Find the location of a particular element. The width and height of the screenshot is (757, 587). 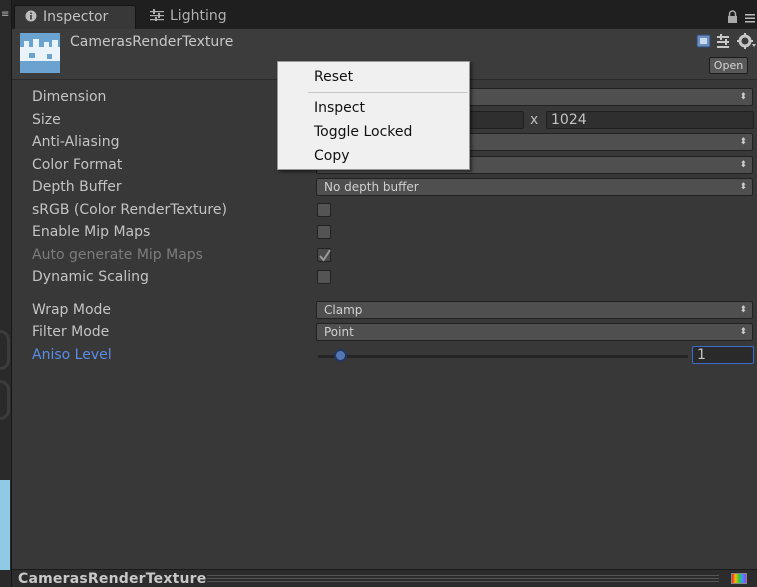

property-dynamic-scaling: Dynamic Scaling is located at coordinates (384, 278).